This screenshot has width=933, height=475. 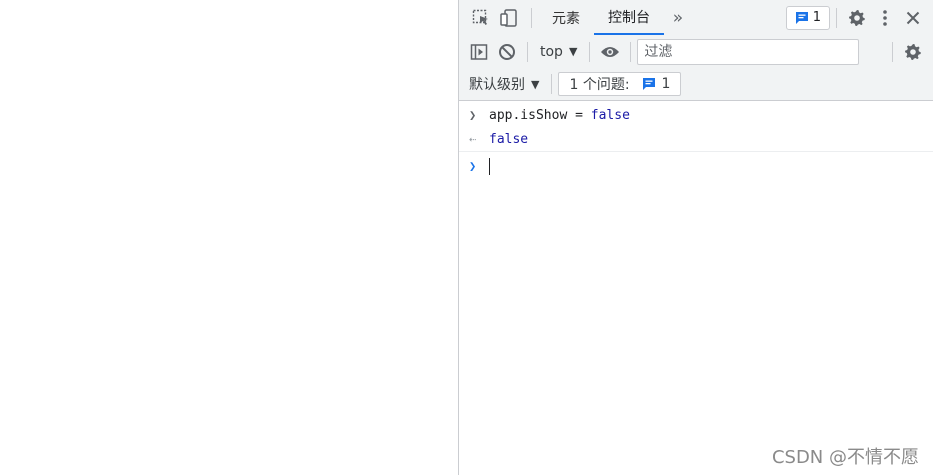 I want to click on issues-count-value: 1, so click(x=666, y=84).